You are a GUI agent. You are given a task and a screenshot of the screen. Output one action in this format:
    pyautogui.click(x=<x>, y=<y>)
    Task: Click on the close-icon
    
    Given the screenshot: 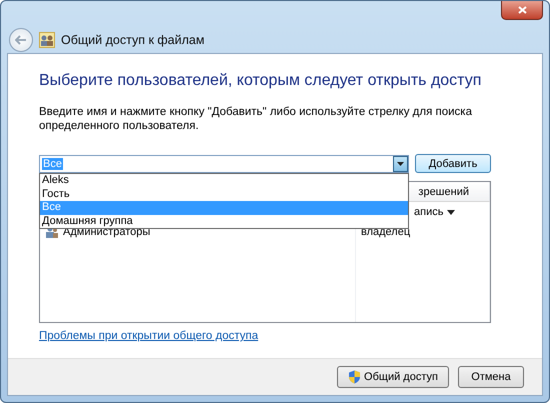 What is the action you would take?
    pyautogui.click(x=522, y=10)
    